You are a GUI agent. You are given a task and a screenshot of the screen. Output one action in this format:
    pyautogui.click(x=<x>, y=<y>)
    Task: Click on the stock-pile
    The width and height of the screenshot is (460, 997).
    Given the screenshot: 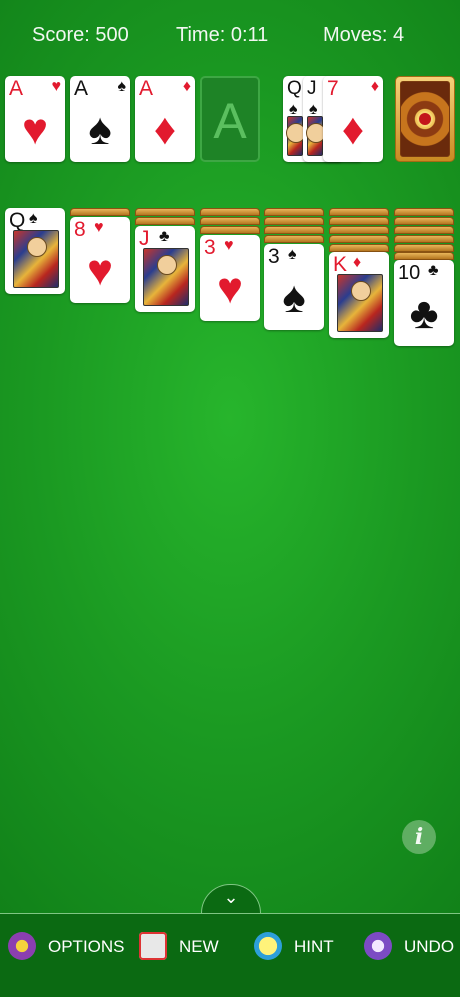 What is the action you would take?
    pyautogui.click(x=425, y=119)
    